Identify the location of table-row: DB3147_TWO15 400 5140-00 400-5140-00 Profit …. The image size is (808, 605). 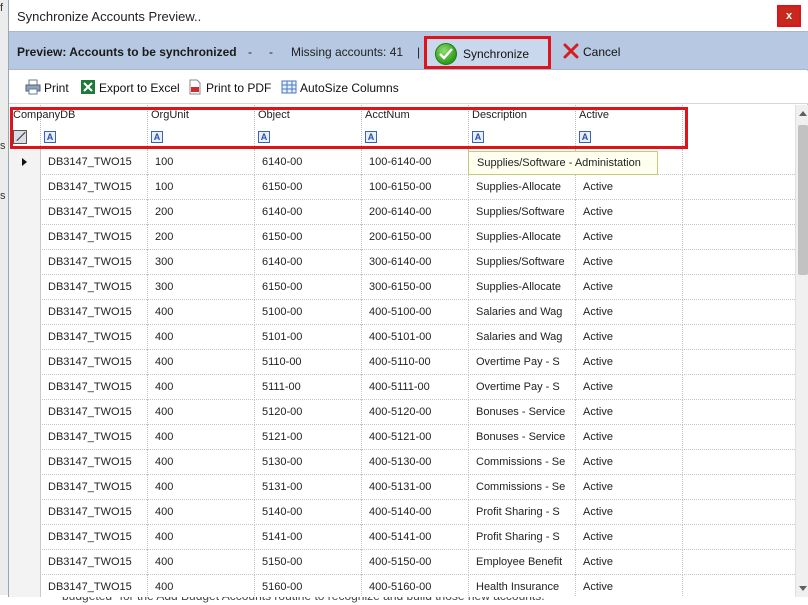
(402, 512).